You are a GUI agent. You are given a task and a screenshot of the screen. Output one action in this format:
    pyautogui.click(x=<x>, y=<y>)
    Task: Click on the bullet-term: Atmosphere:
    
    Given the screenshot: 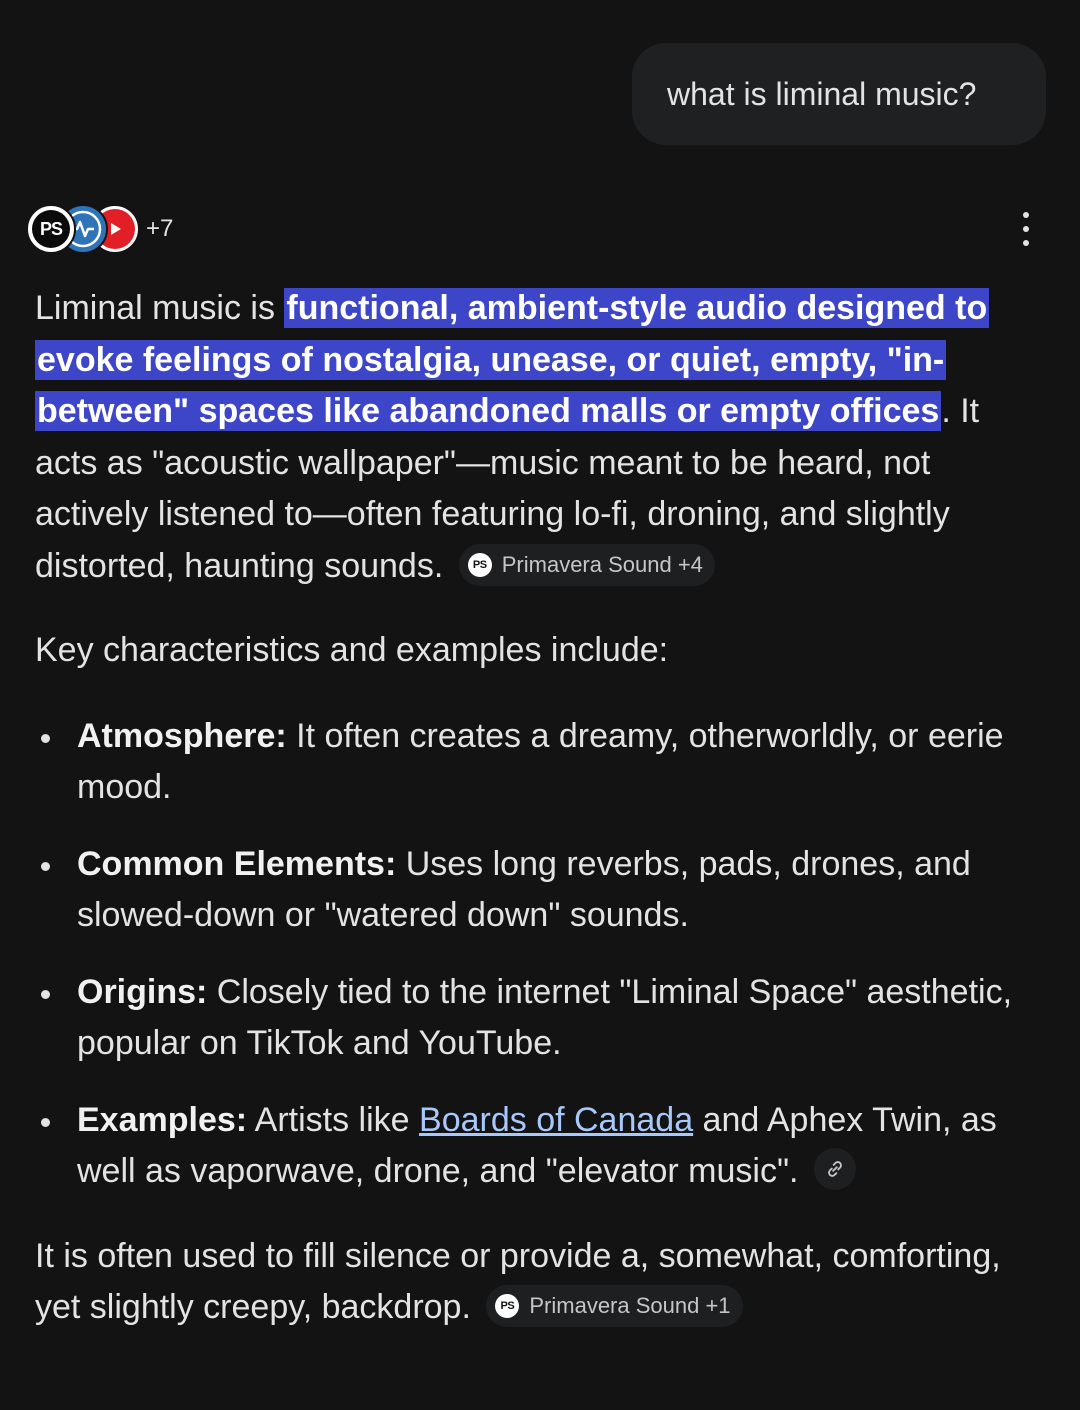 What is the action you would take?
    pyautogui.click(x=182, y=735)
    